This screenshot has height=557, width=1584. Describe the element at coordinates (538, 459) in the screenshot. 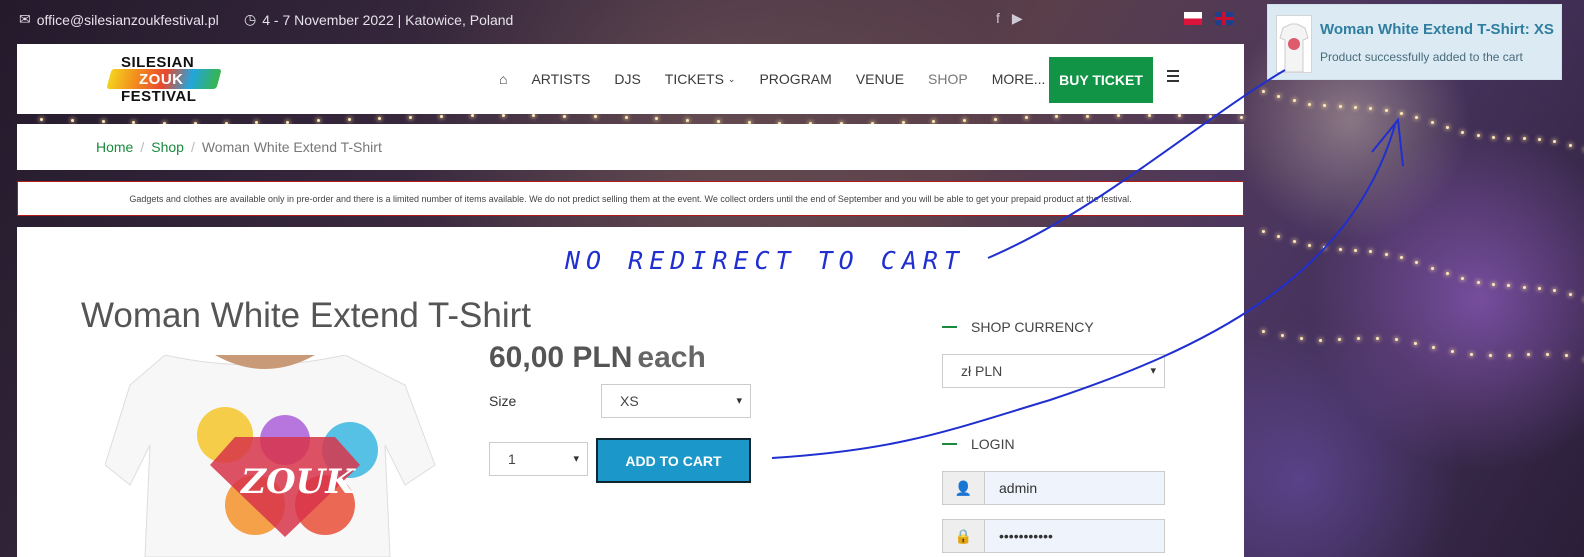

I see `quantity-select: 1 ▾` at that location.